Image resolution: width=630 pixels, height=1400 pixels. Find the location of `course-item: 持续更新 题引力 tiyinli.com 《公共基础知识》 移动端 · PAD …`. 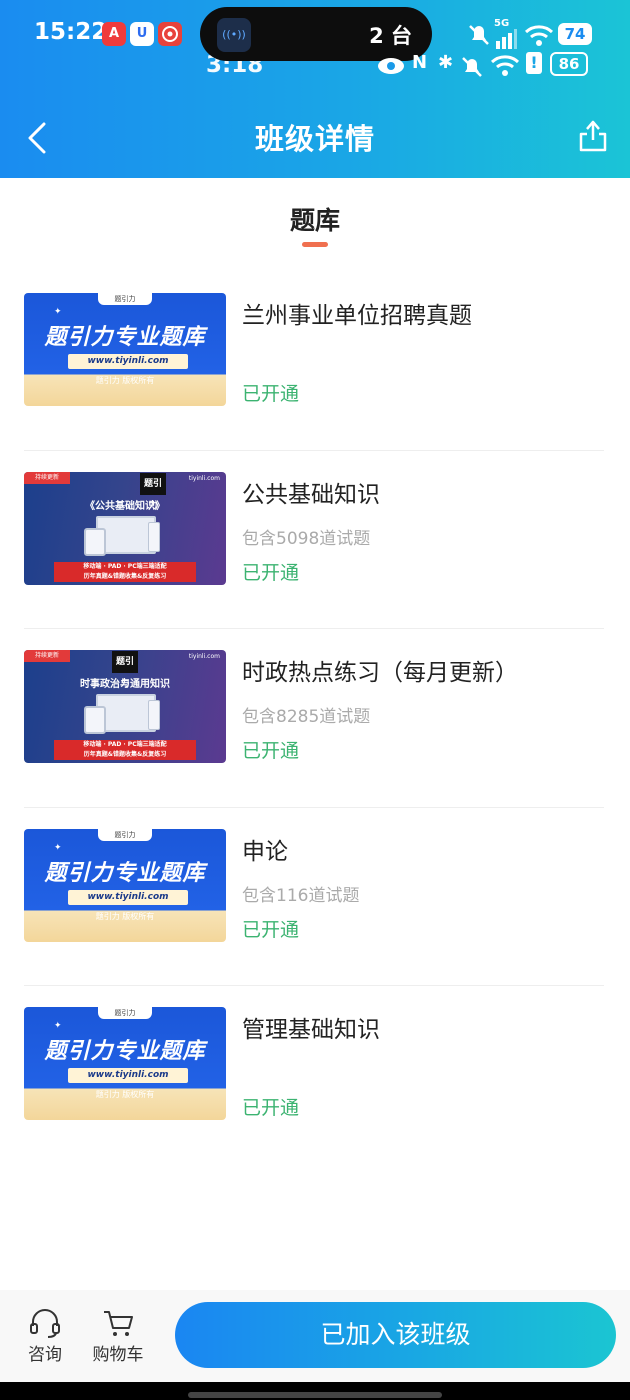

course-item: 持续更新 题引力 tiyinli.com 《公共基础知识》 移动端 · PAD … is located at coordinates (314, 540).